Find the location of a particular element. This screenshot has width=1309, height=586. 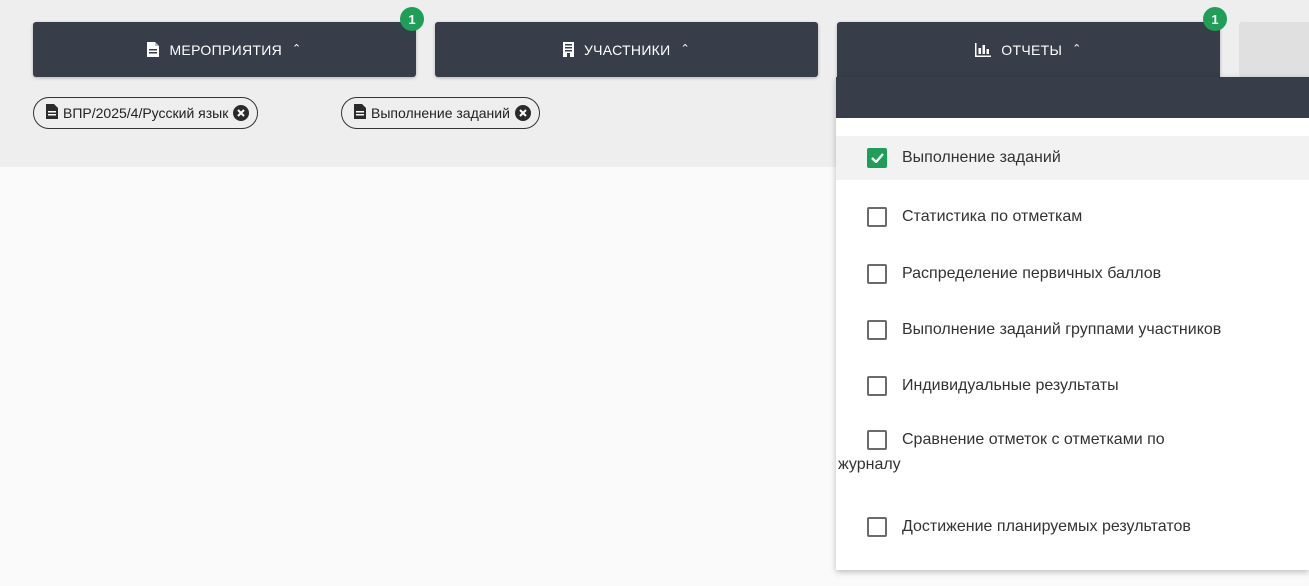

chip-label: ВПР/2025/4/Русский язык is located at coordinates (146, 113).